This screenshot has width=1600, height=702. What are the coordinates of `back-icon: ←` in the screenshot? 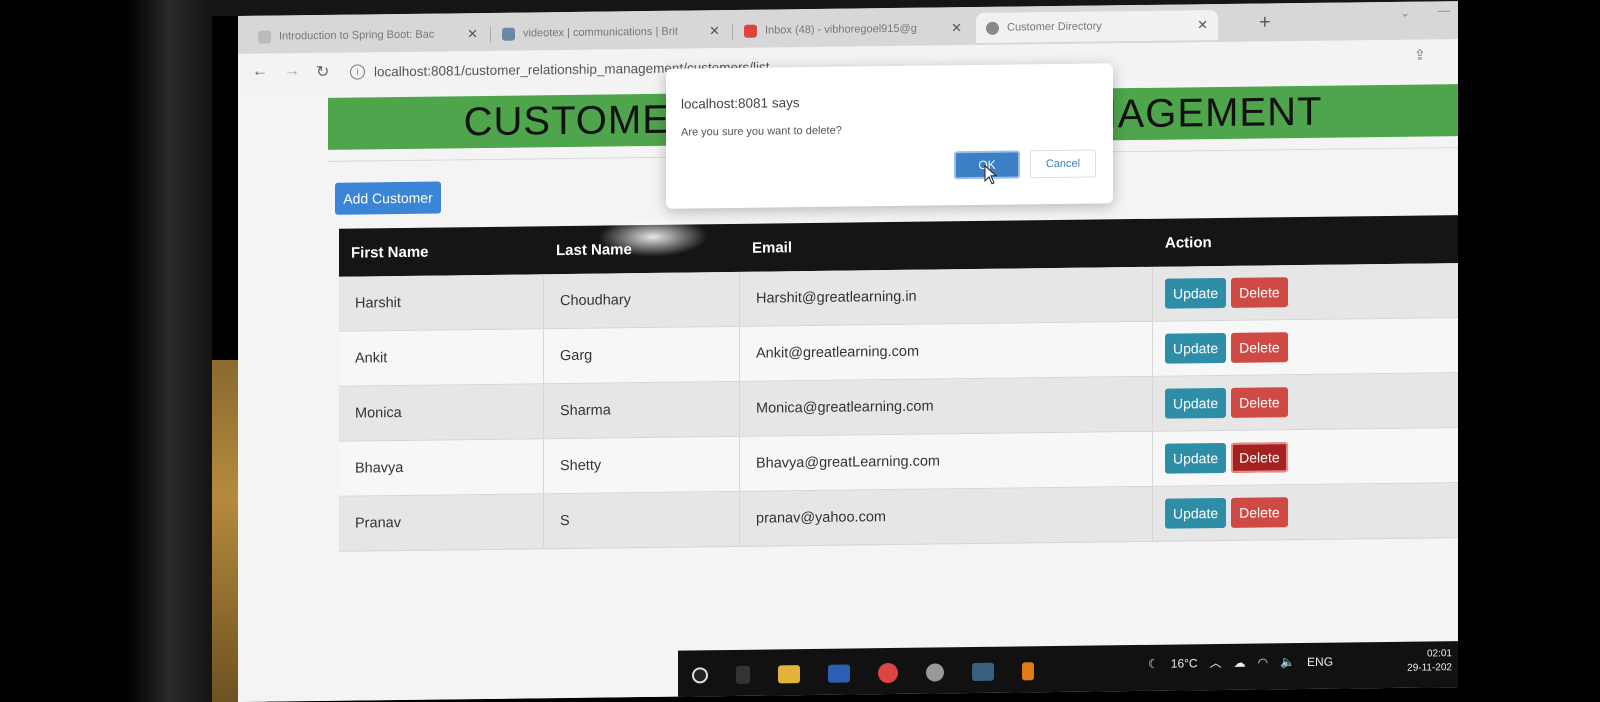 It's located at (260, 72).